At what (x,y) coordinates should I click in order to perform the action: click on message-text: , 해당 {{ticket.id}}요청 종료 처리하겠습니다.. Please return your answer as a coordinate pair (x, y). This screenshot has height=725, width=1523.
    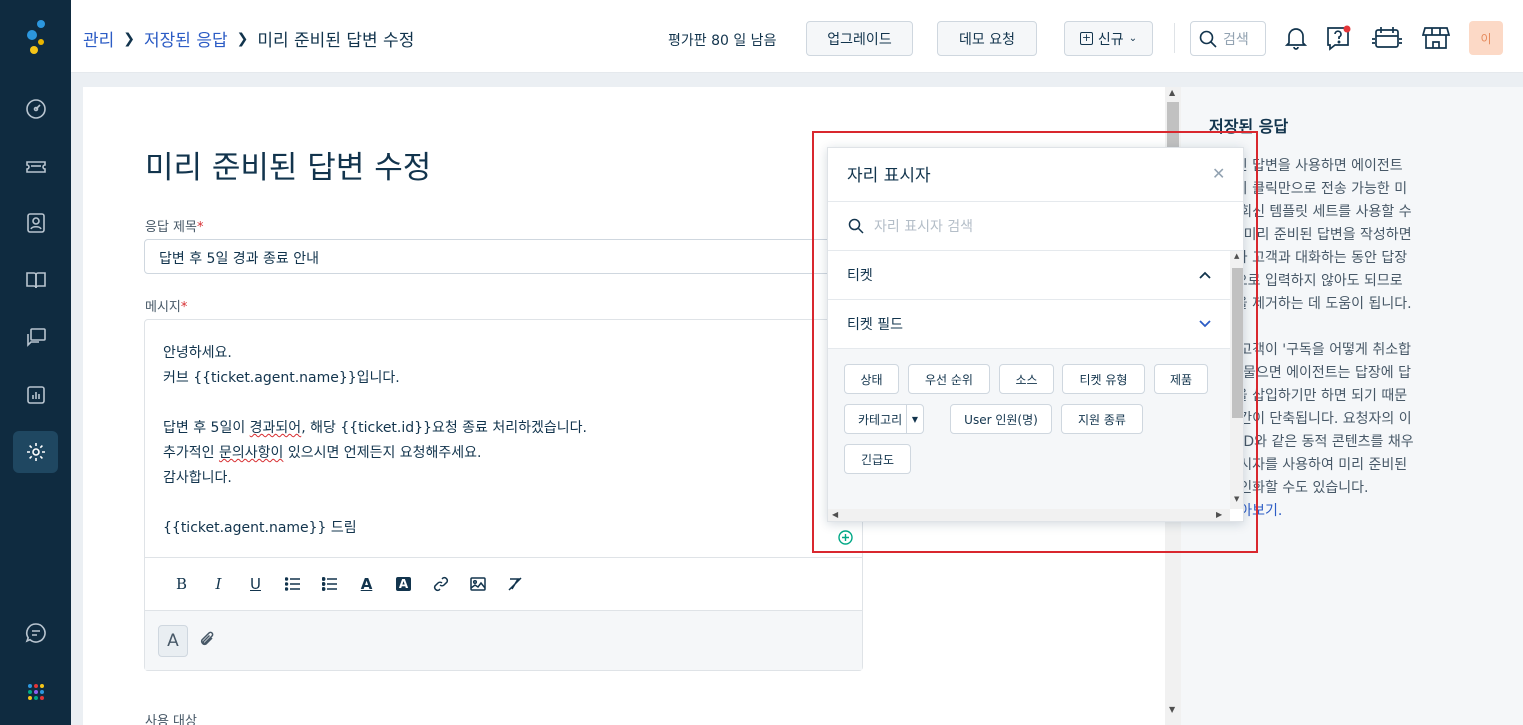
    Looking at the image, I should click on (444, 428).